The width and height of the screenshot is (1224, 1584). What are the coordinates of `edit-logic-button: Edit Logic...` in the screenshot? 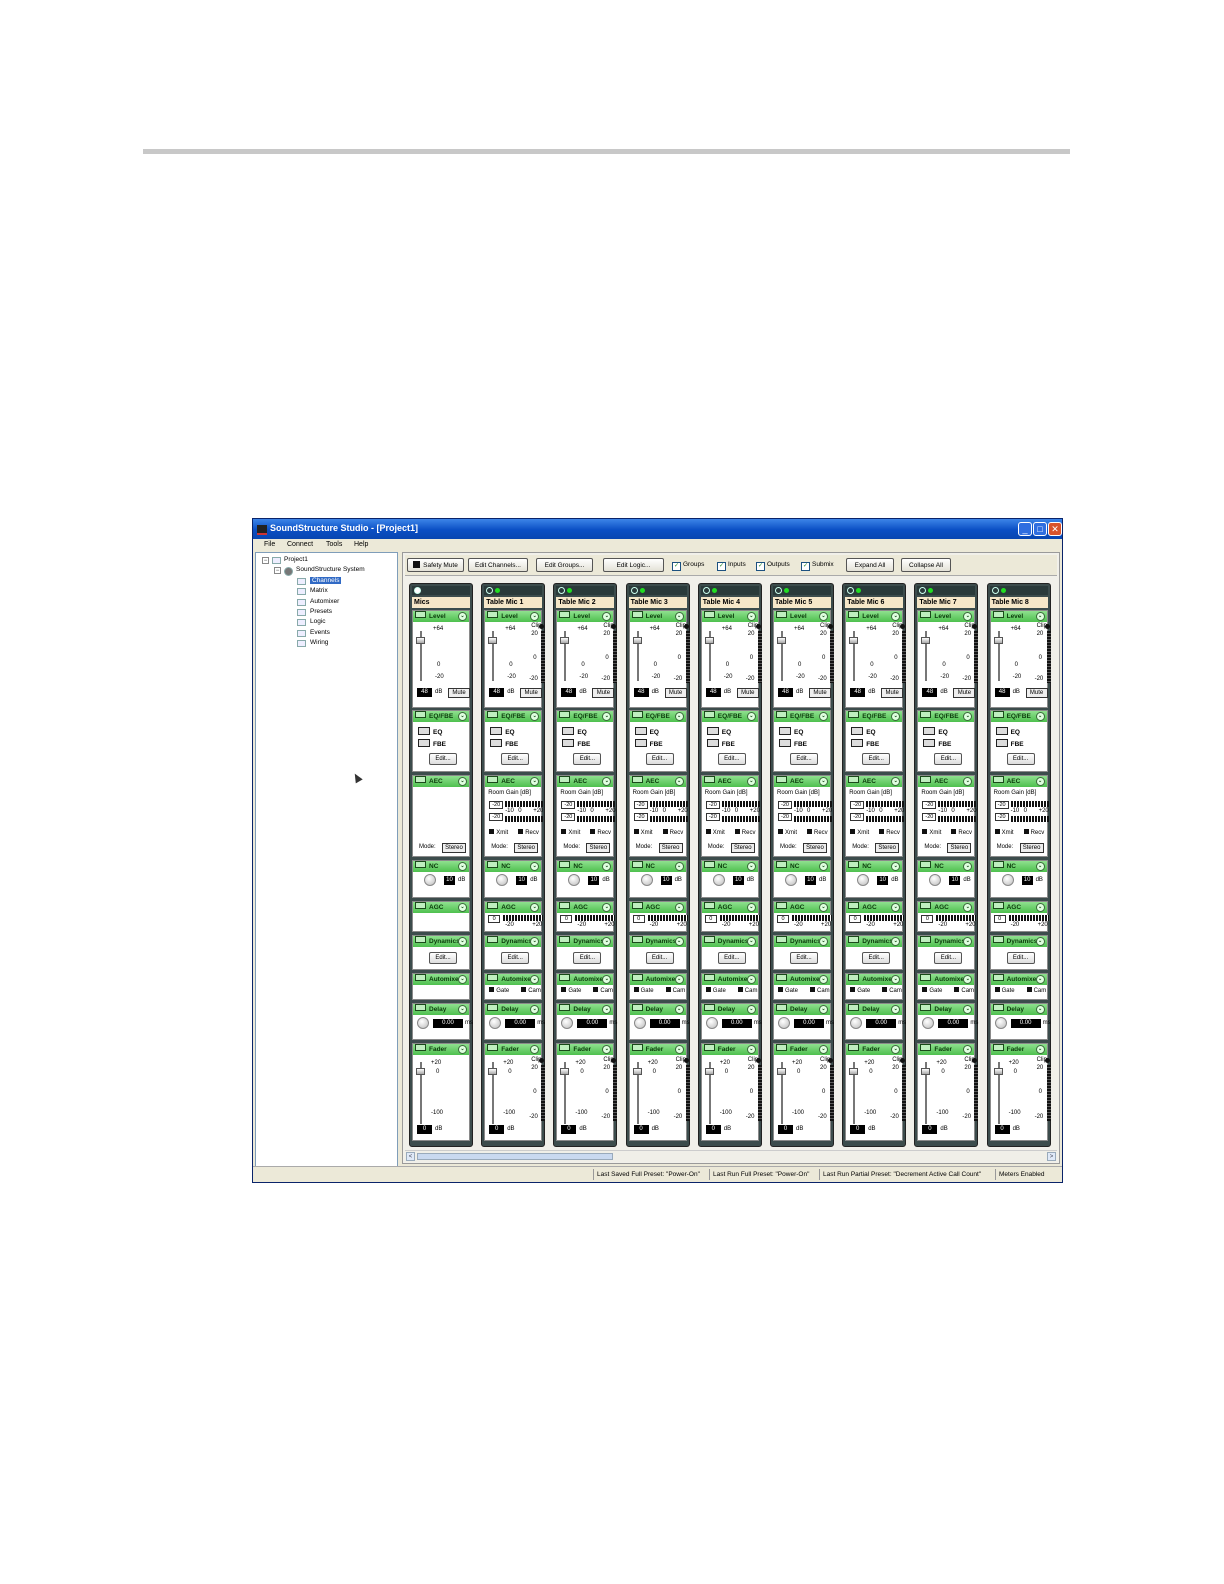 It's located at (633, 565).